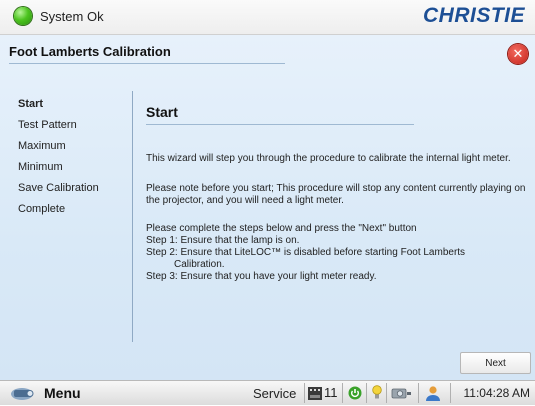 The image size is (535, 406). I want to click on power-icon, so click(355, 393).